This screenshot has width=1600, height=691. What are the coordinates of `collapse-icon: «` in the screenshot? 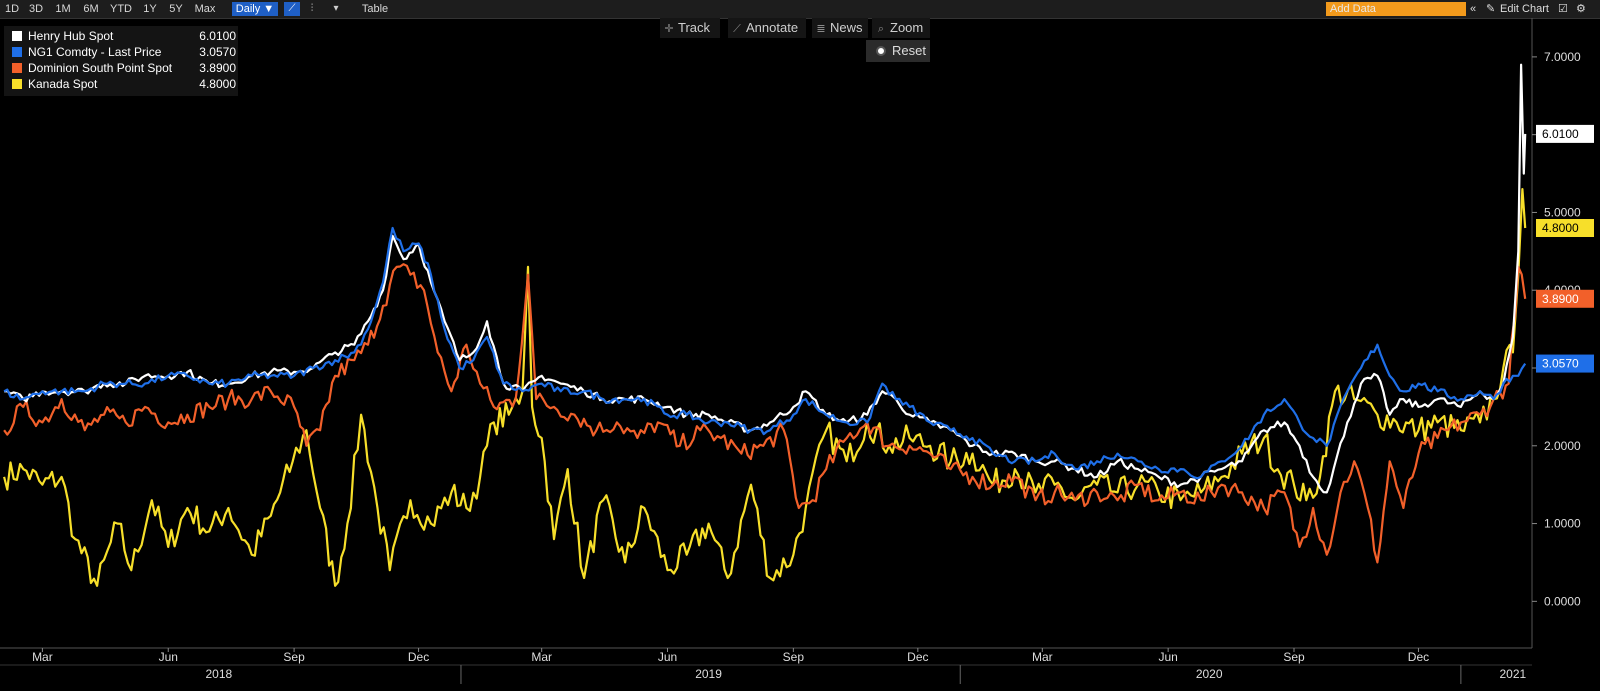 It's located at (1473, 9).